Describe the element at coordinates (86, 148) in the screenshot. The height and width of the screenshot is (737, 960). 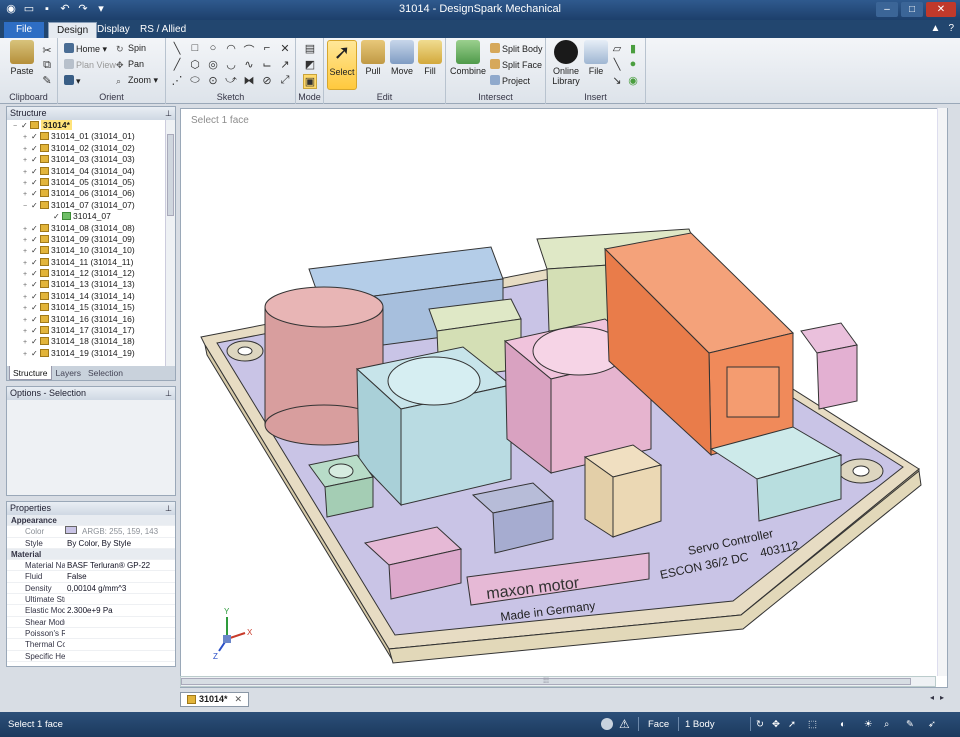
I see `tree-item: + ✓ 31014_02 (31014_02)` at that location.